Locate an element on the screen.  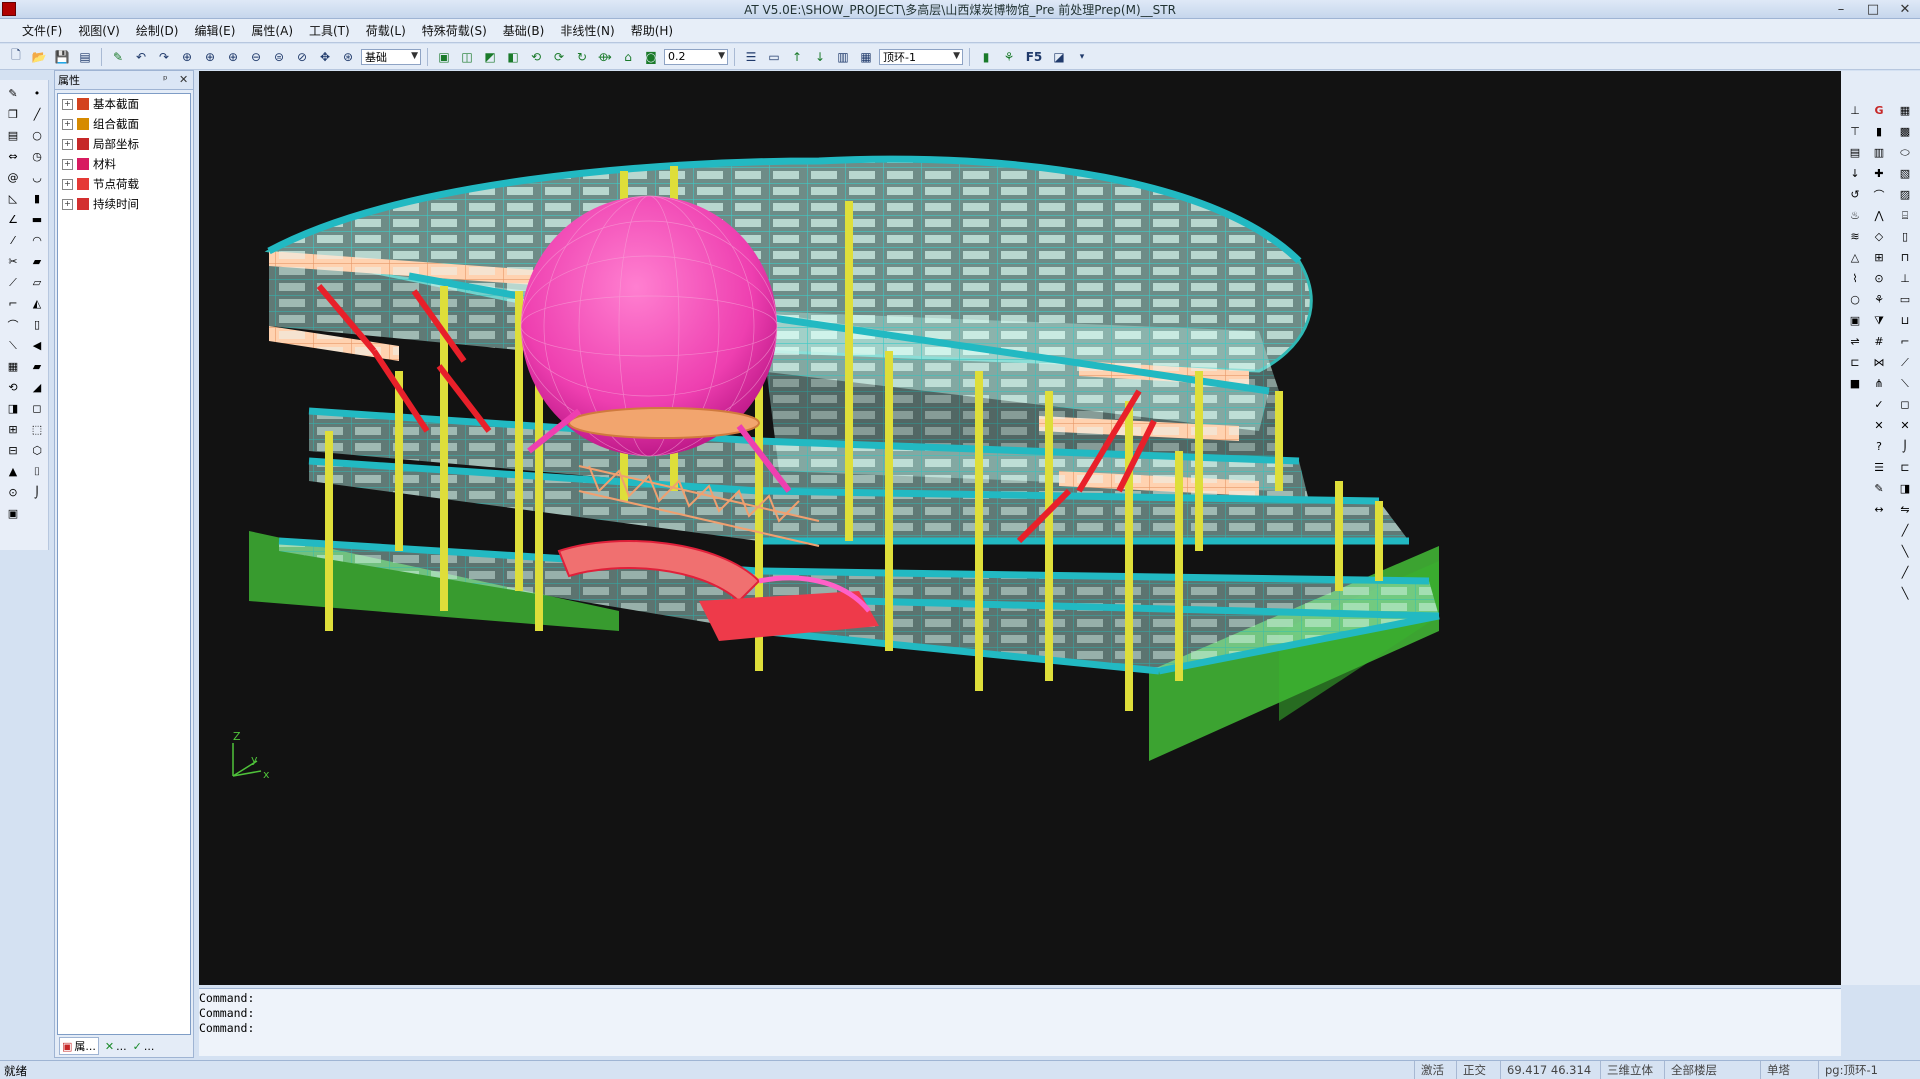
save-icon: 💾 is located at coordinates (62, 57).